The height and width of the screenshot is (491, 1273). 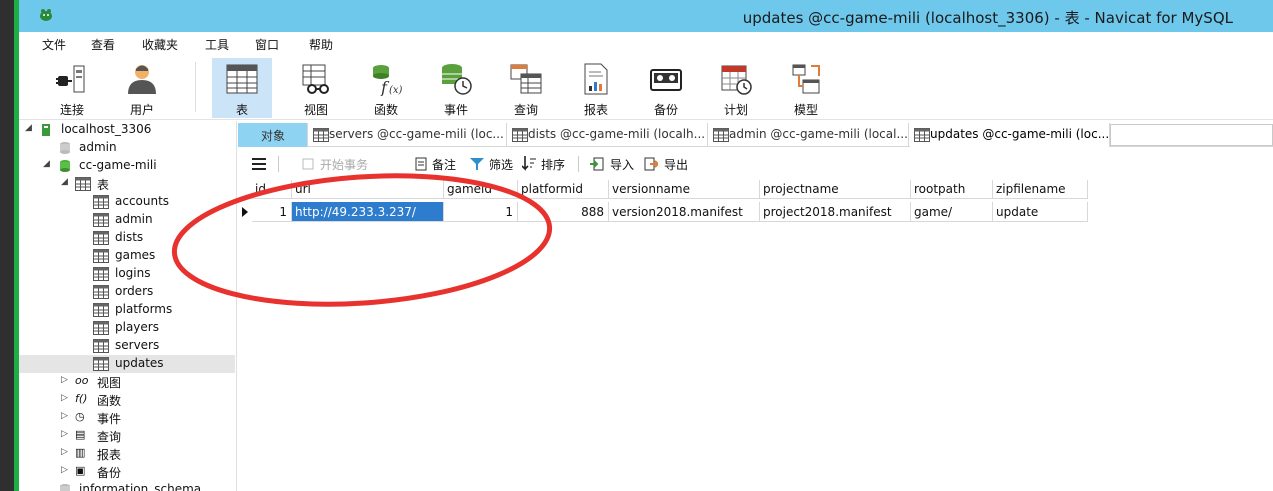 I want to click on column-header-rootpath: rootpath, so click(x=952, y=189).